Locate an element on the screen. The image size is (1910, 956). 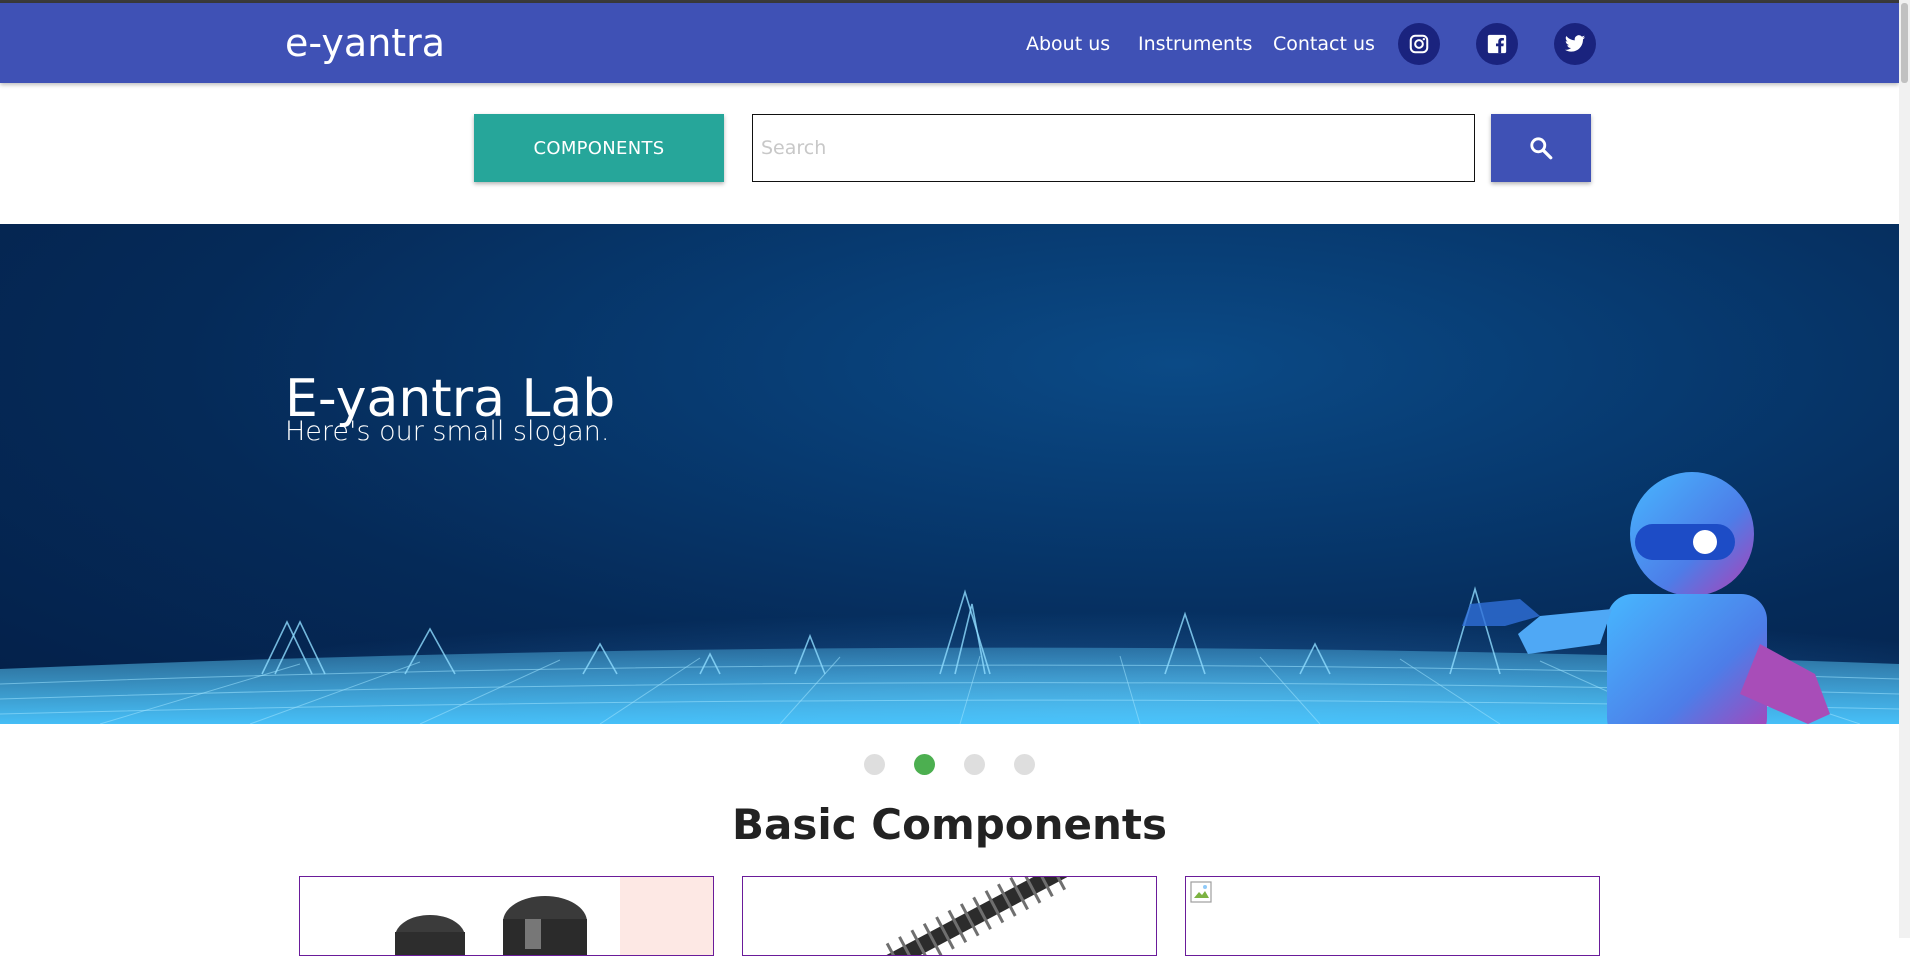
components-dropdown-button: COMPONENTS is located at coordinates (599, 148).